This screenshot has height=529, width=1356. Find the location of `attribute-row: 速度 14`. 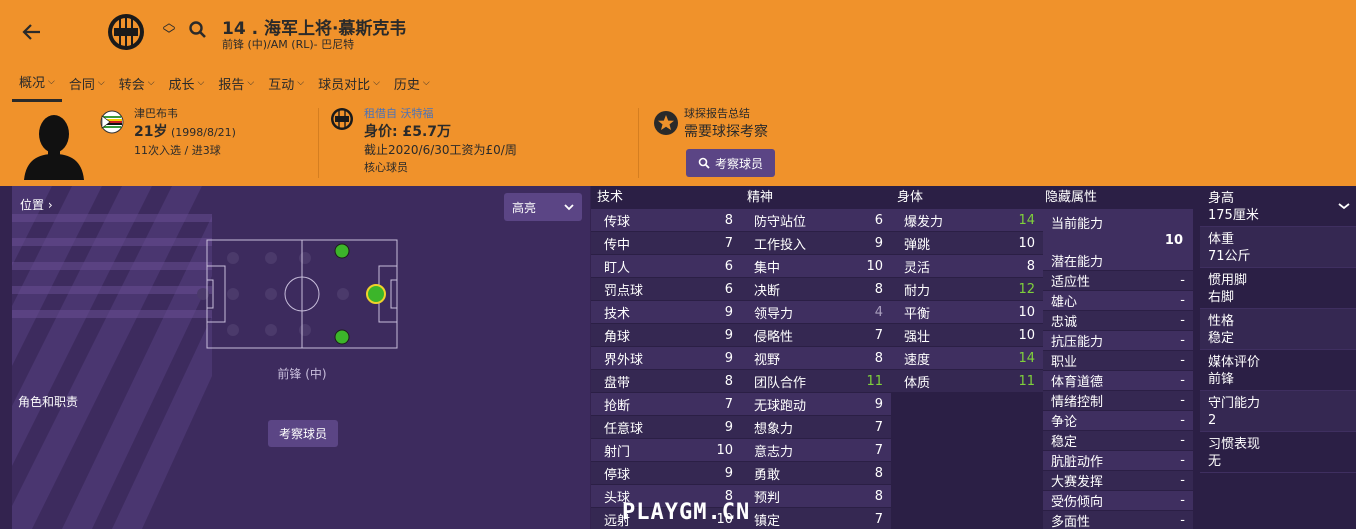

attribute-row: 速度 14 is located at coordinates (967, 358).